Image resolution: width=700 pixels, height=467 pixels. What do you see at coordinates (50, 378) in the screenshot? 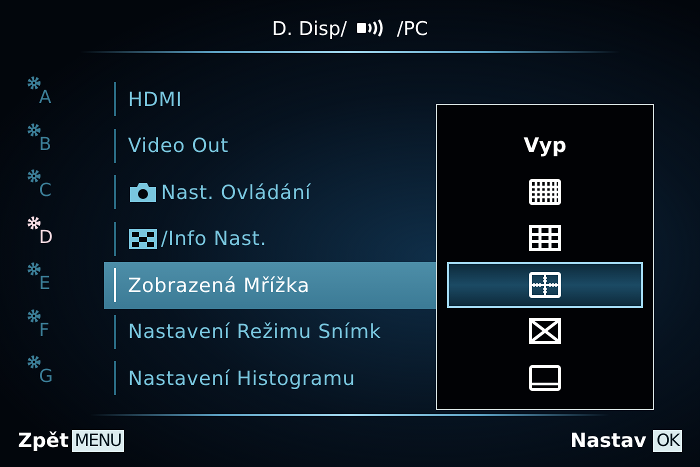
I see `settings-tab: G` at bounding box center [50, 378].